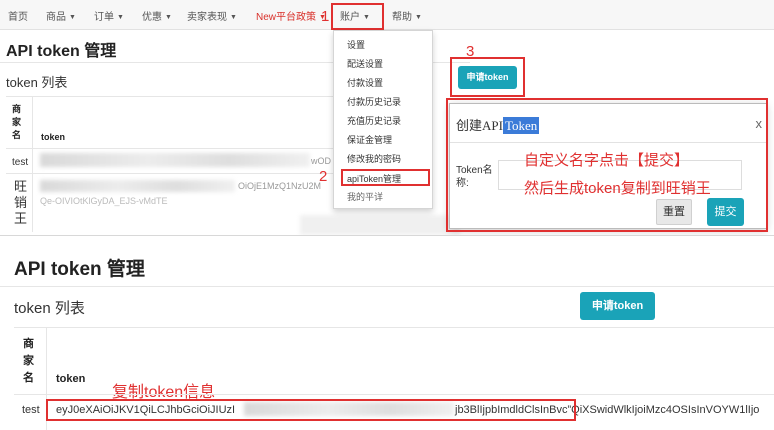 The height and width of the screenshot is (430, 774). I want to click on nav-products-label: 商品, so click(56, 17).